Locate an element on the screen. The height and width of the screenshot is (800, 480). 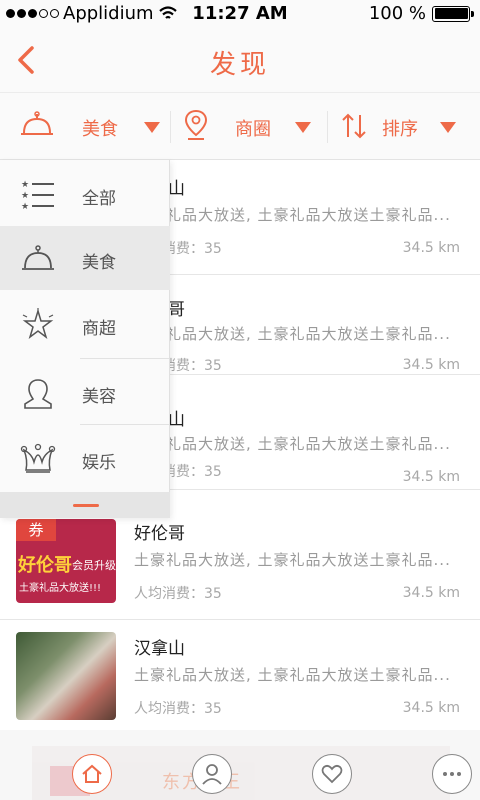
tab-bar: 东方书王 is located at coordinates (240, 765).